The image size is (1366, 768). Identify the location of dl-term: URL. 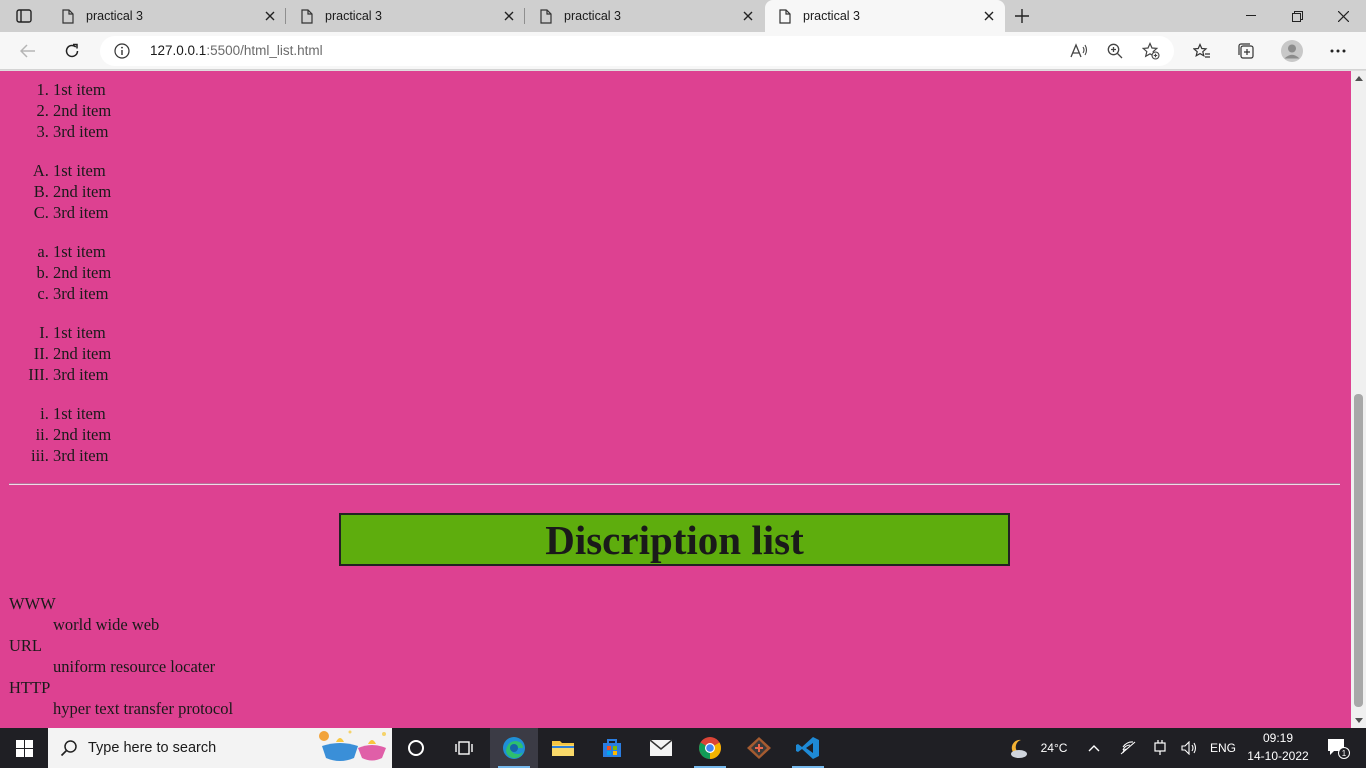
(25, 645).